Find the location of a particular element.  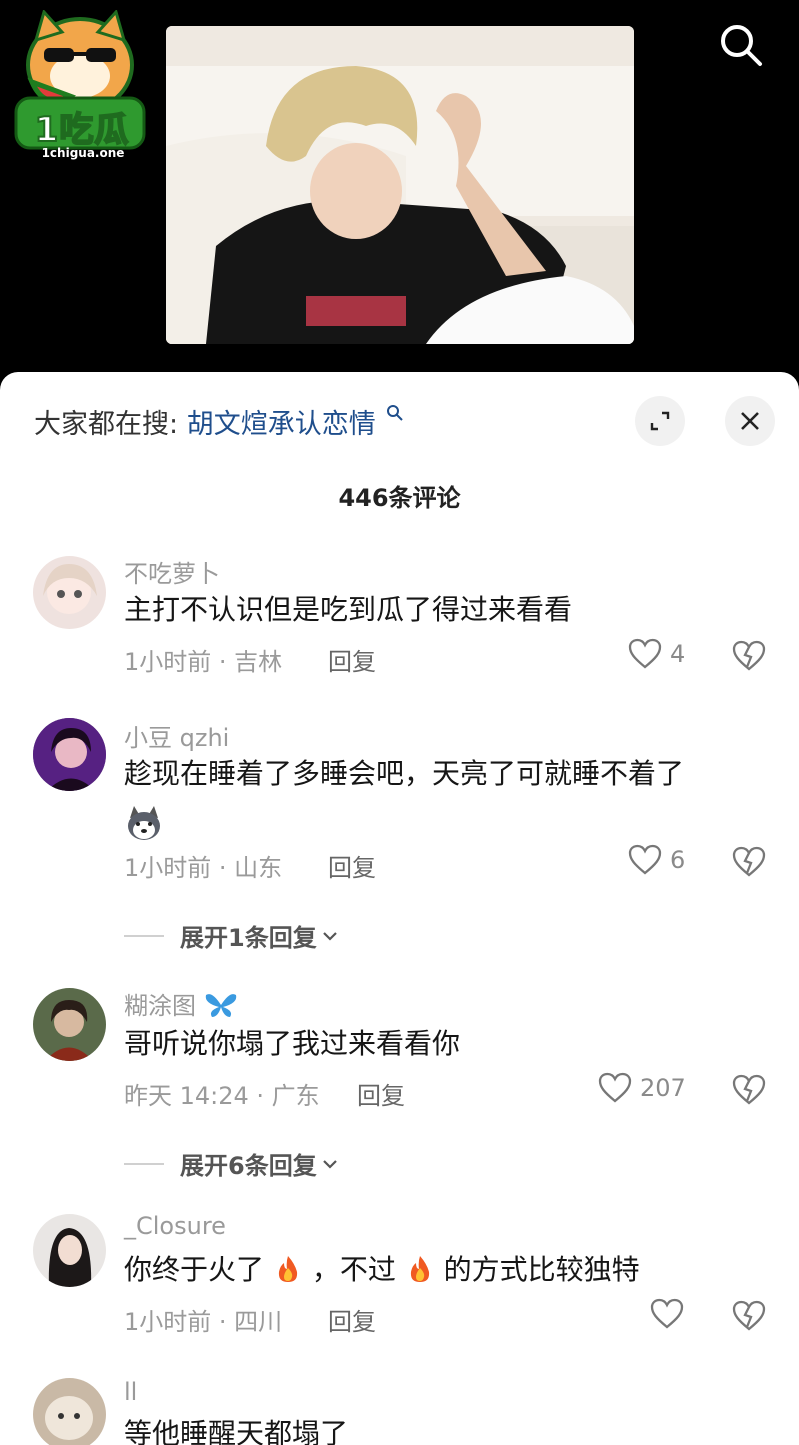

comment-text: 等他睡醒天都塌了 is located at coordinates (236, 1431).